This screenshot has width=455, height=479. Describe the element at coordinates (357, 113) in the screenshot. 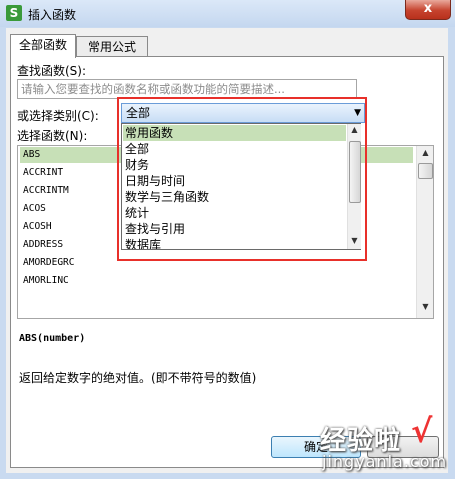

I see `chevron-down-icon: ▼` at that location.